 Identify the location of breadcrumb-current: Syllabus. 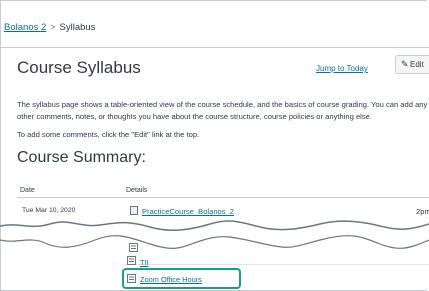
(77, 27).